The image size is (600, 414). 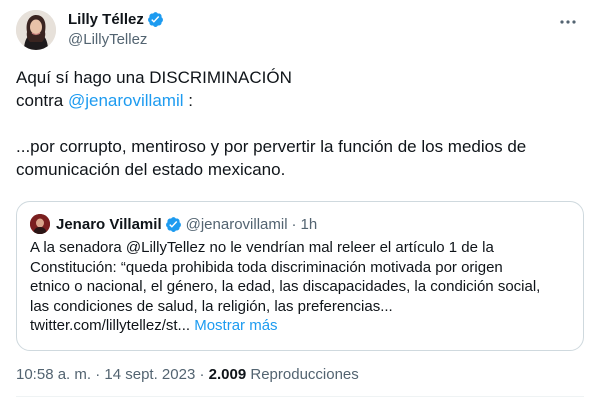 I want to click on quoted-header: Jenaro Villamil @jenarovillamil · 1h, so click(x=173, y=224).